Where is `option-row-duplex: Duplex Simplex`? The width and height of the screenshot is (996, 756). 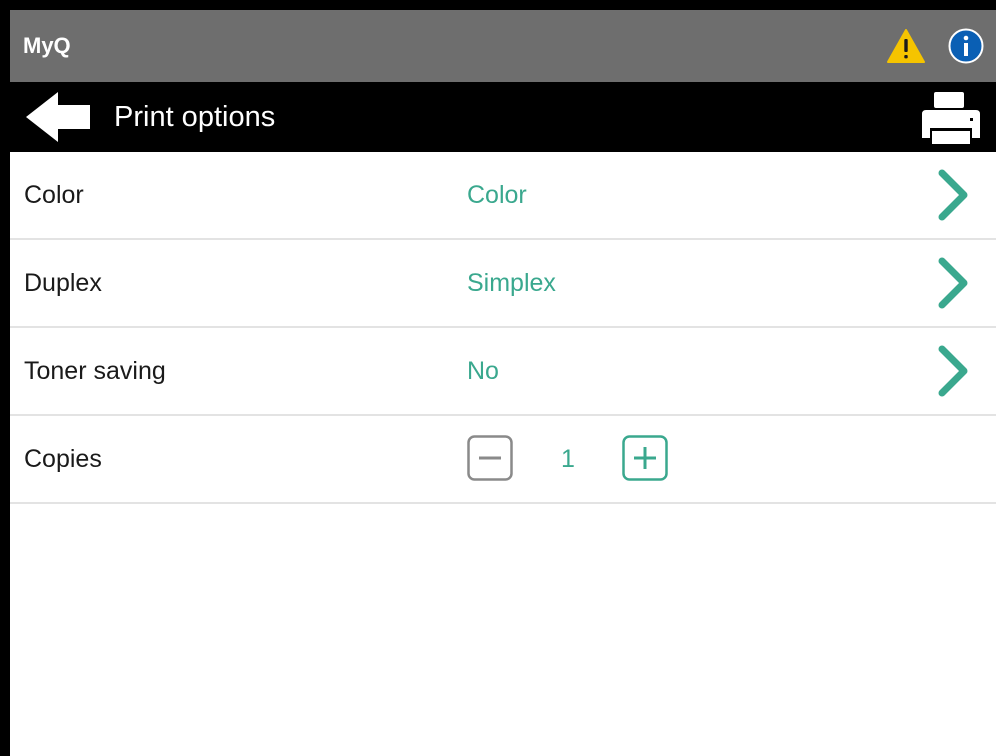 option-row-duplex: Duplex Simplex is located at coordinates (503, 284).